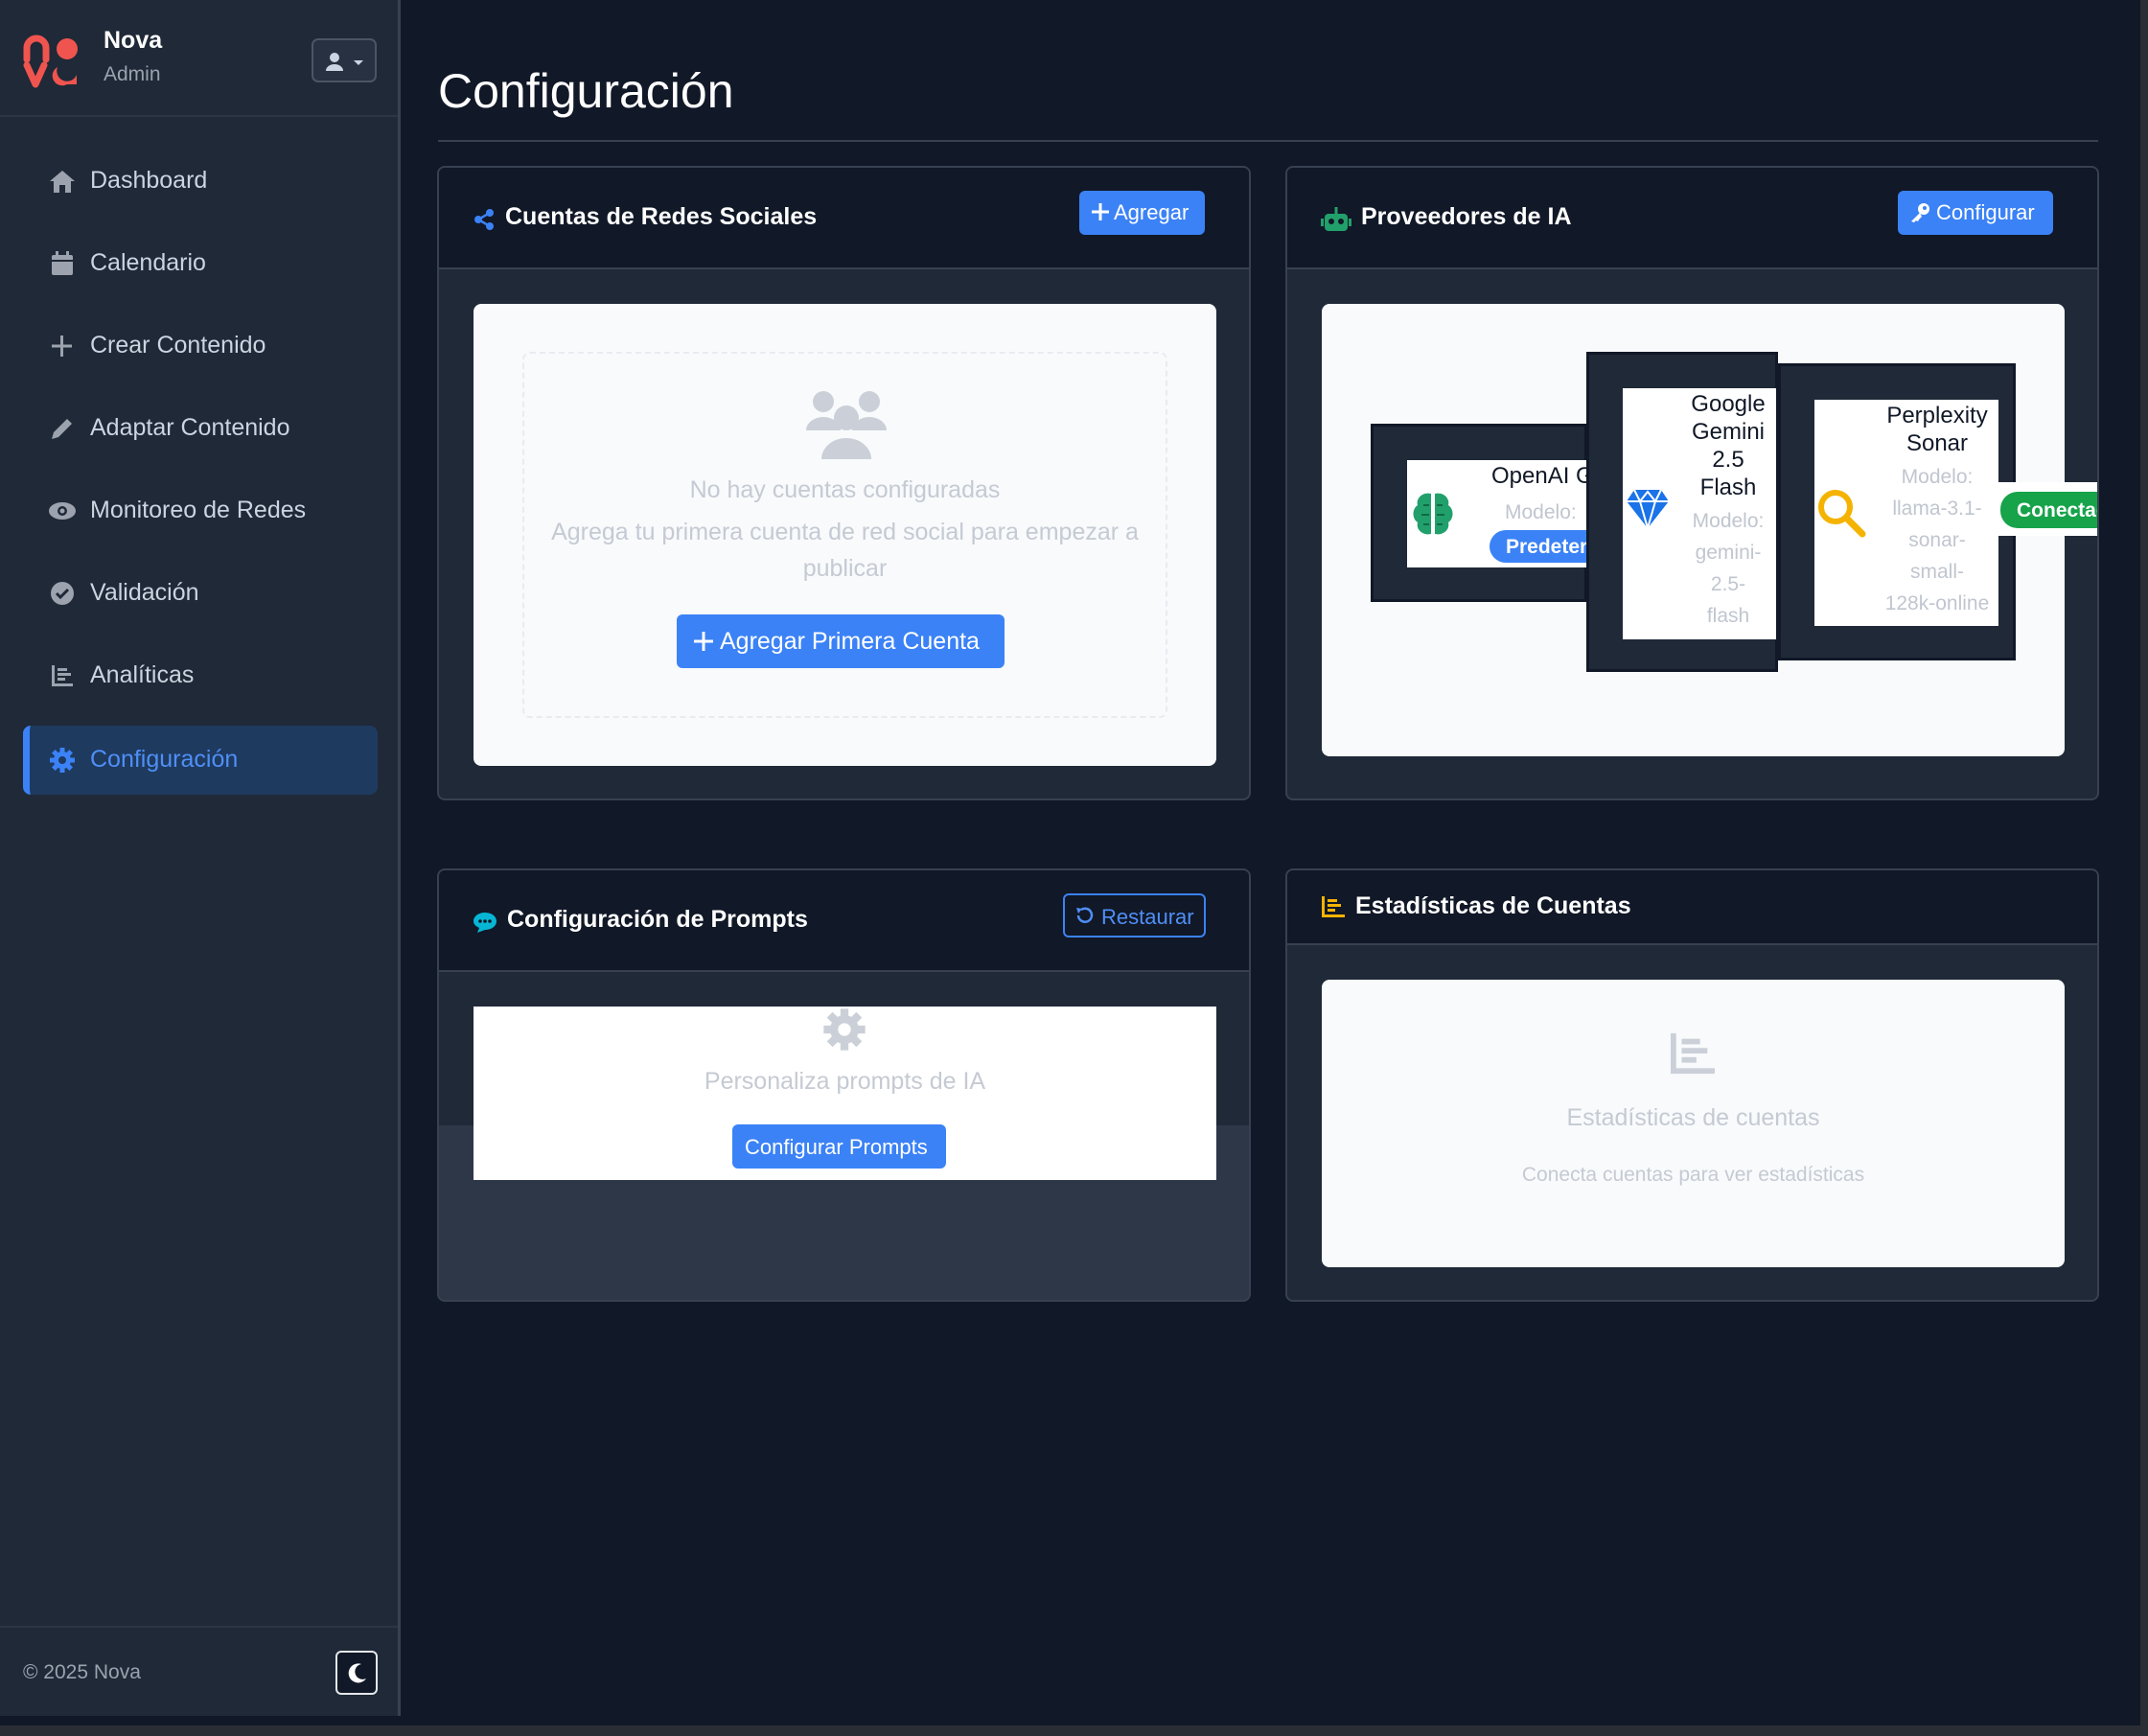  Describe the element at coordinates (850, 641) in the screenshot. I see `button-label: Agregar Primera Cuenta` at that location.